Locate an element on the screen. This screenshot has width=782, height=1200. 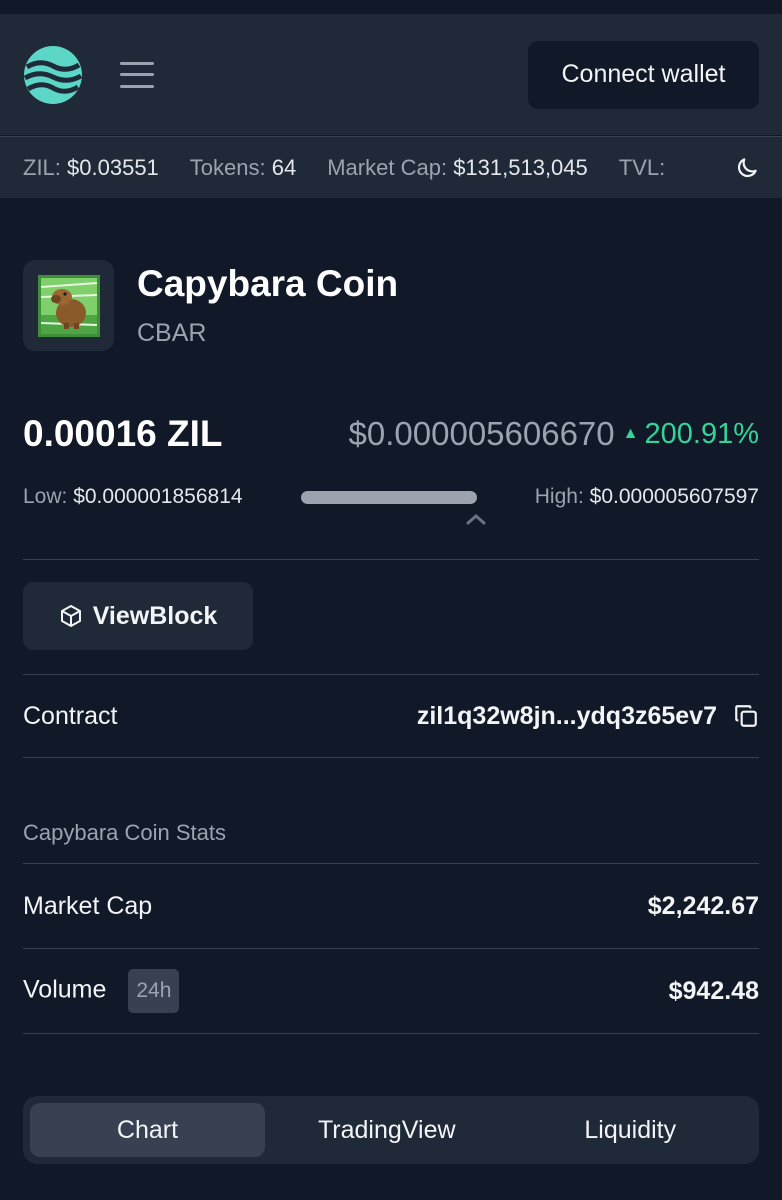
market-cap-value: $131,513,045 is located at coordinates (520, 167).